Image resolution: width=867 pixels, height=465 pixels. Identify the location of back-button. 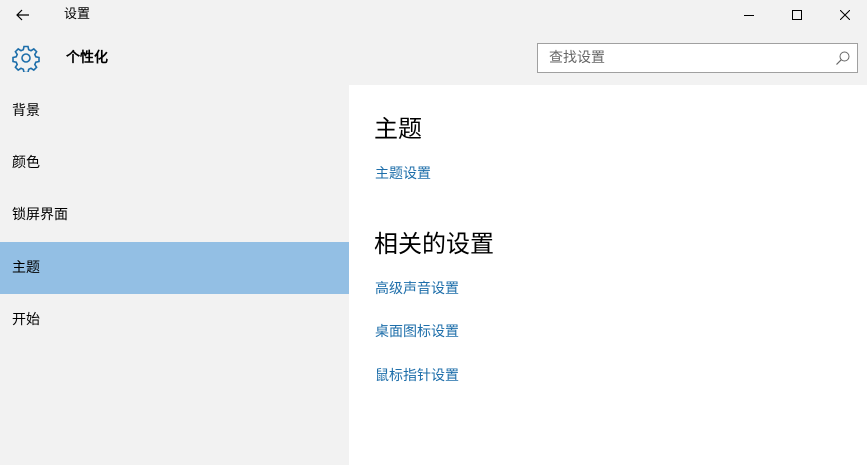
(23, 15).